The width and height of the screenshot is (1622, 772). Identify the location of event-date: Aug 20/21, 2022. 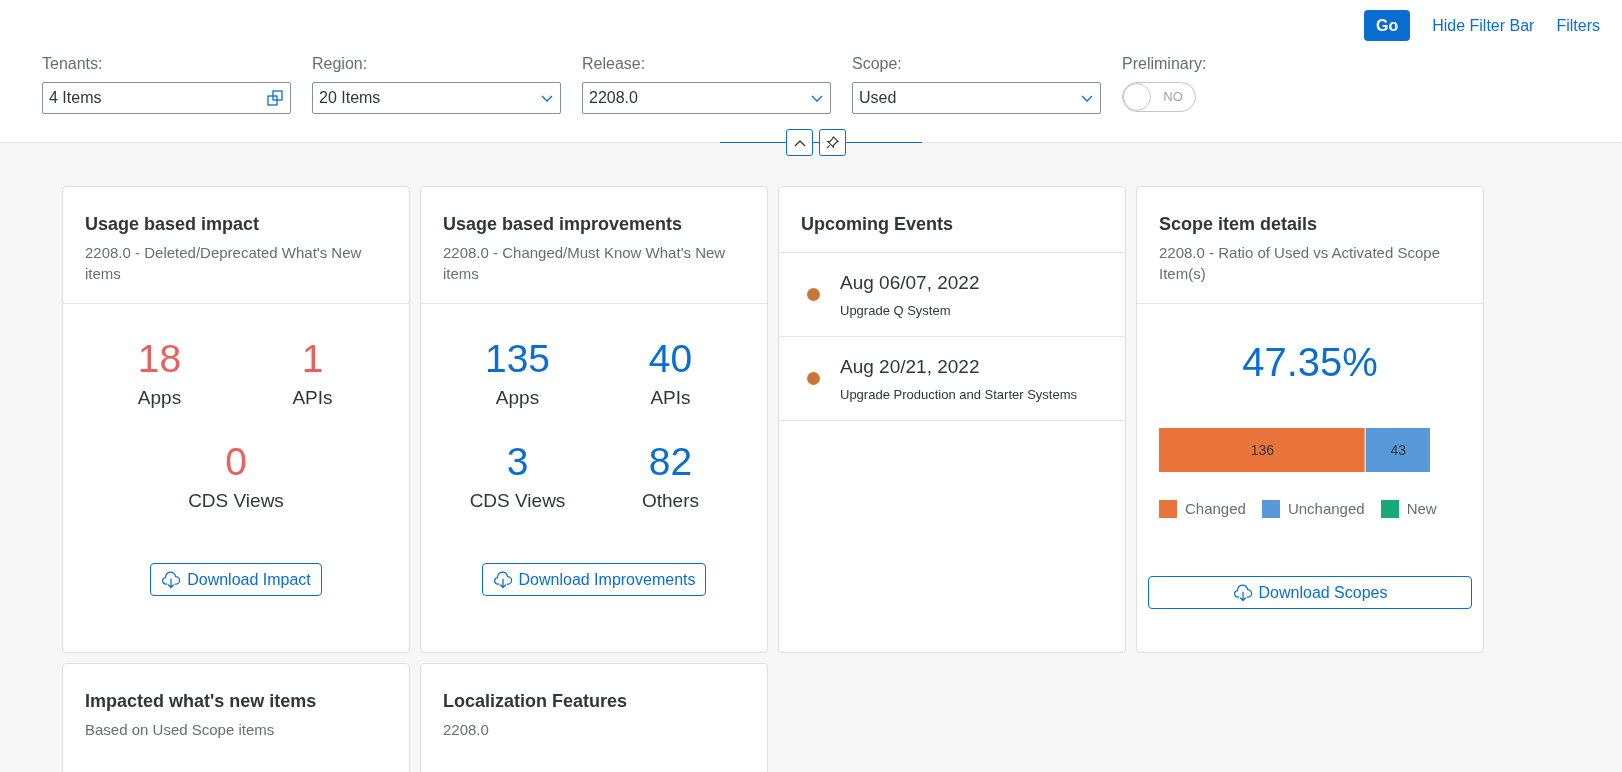
(910, 366).